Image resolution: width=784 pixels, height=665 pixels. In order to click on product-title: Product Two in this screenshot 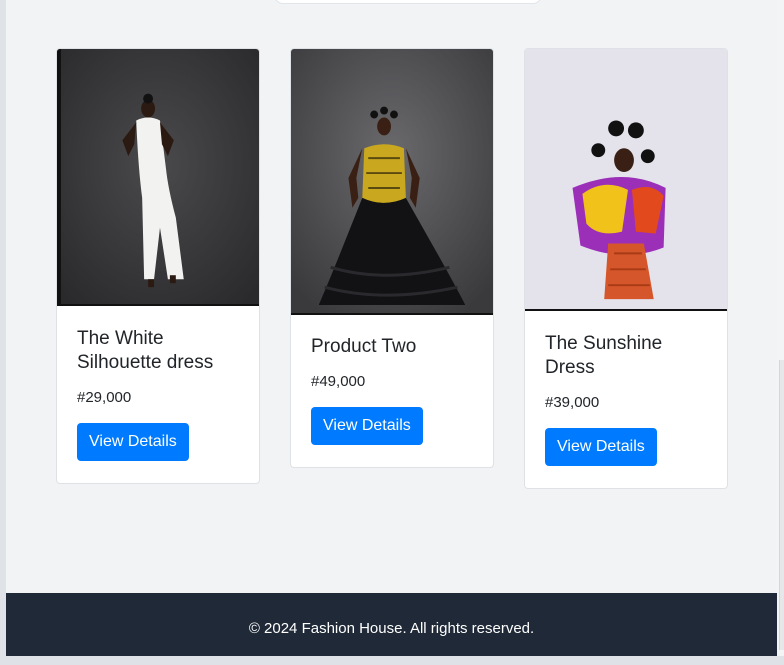, I will do `click(364, 346)`.